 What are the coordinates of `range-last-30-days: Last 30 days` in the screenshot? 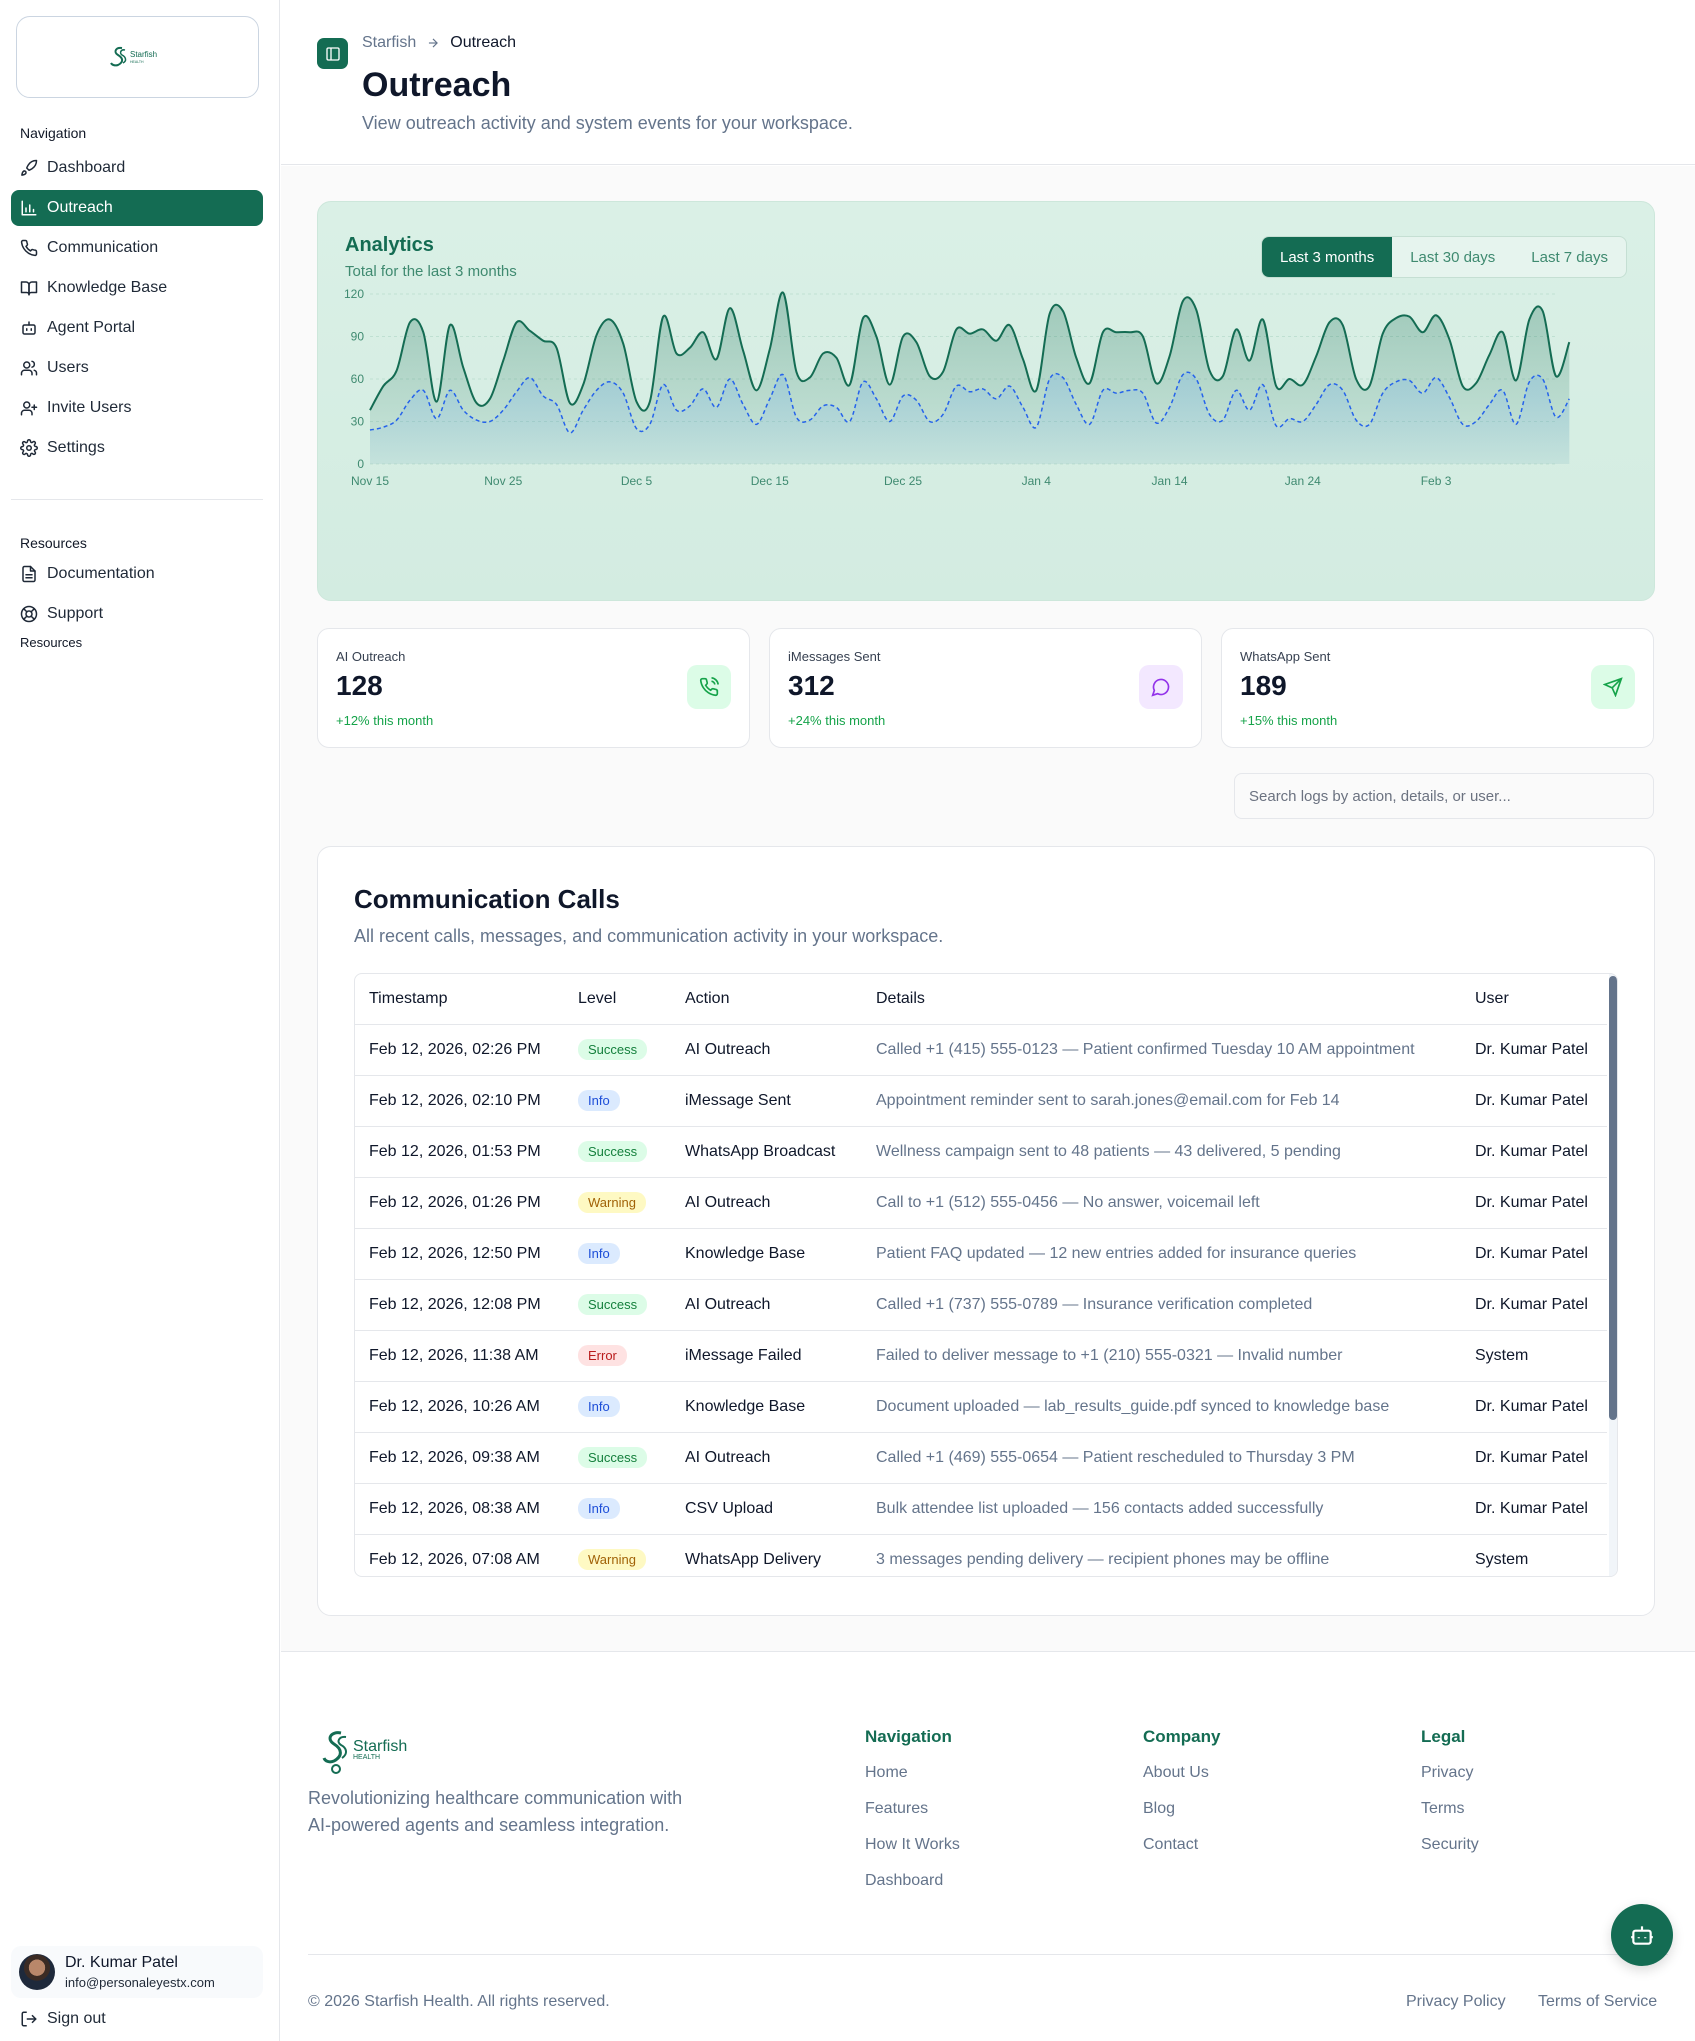 It's located at (1452, 257).